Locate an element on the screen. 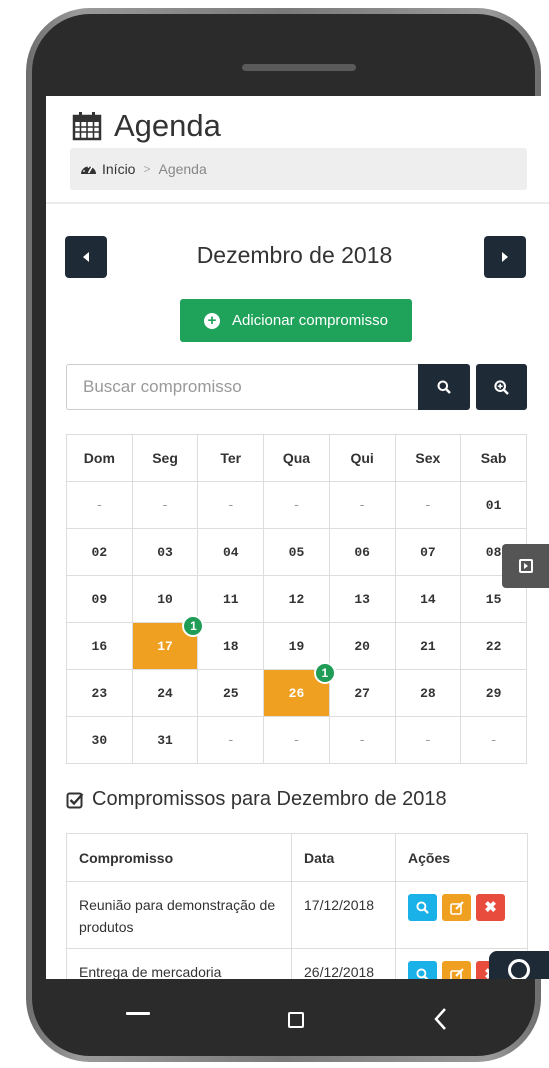 The width and height of the screenshot is (549, 1068). calendar-week-row: - - - - - - 01 is located at coordinates (296, 505).